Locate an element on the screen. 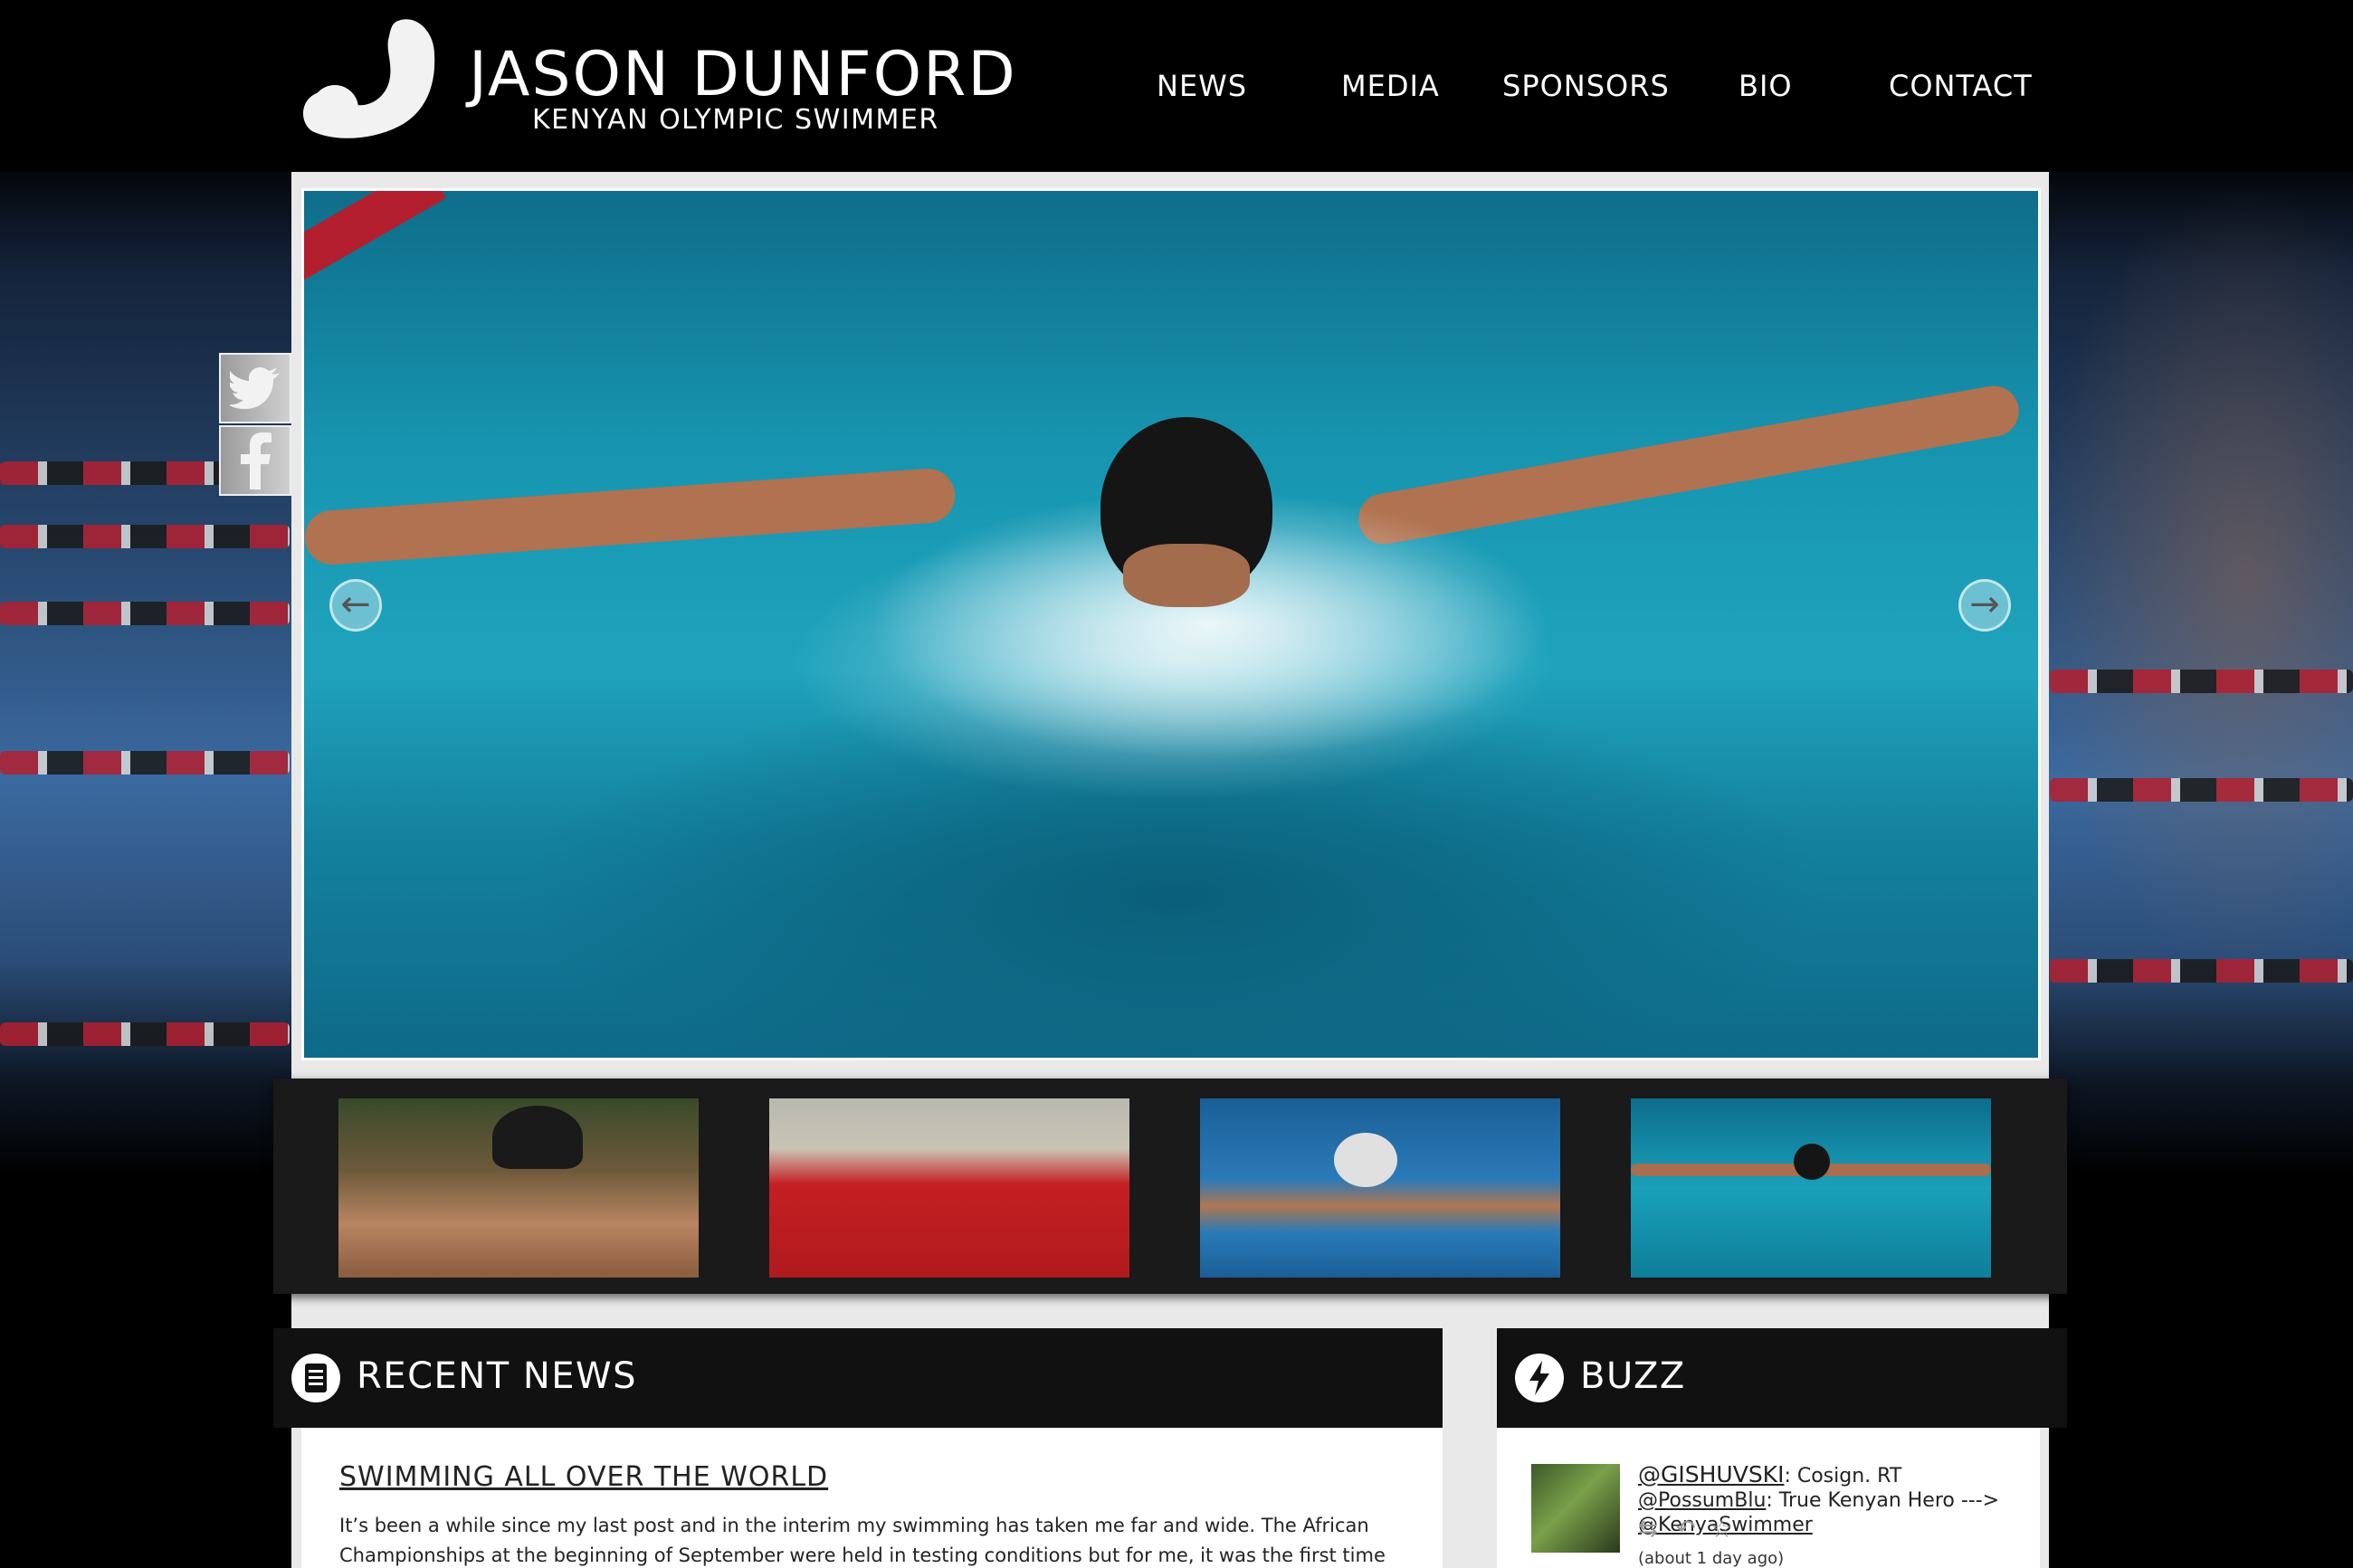 The height and width of the screenshot is (1568, 2353). lightning-icon is located at coordinates (1540, 1378).